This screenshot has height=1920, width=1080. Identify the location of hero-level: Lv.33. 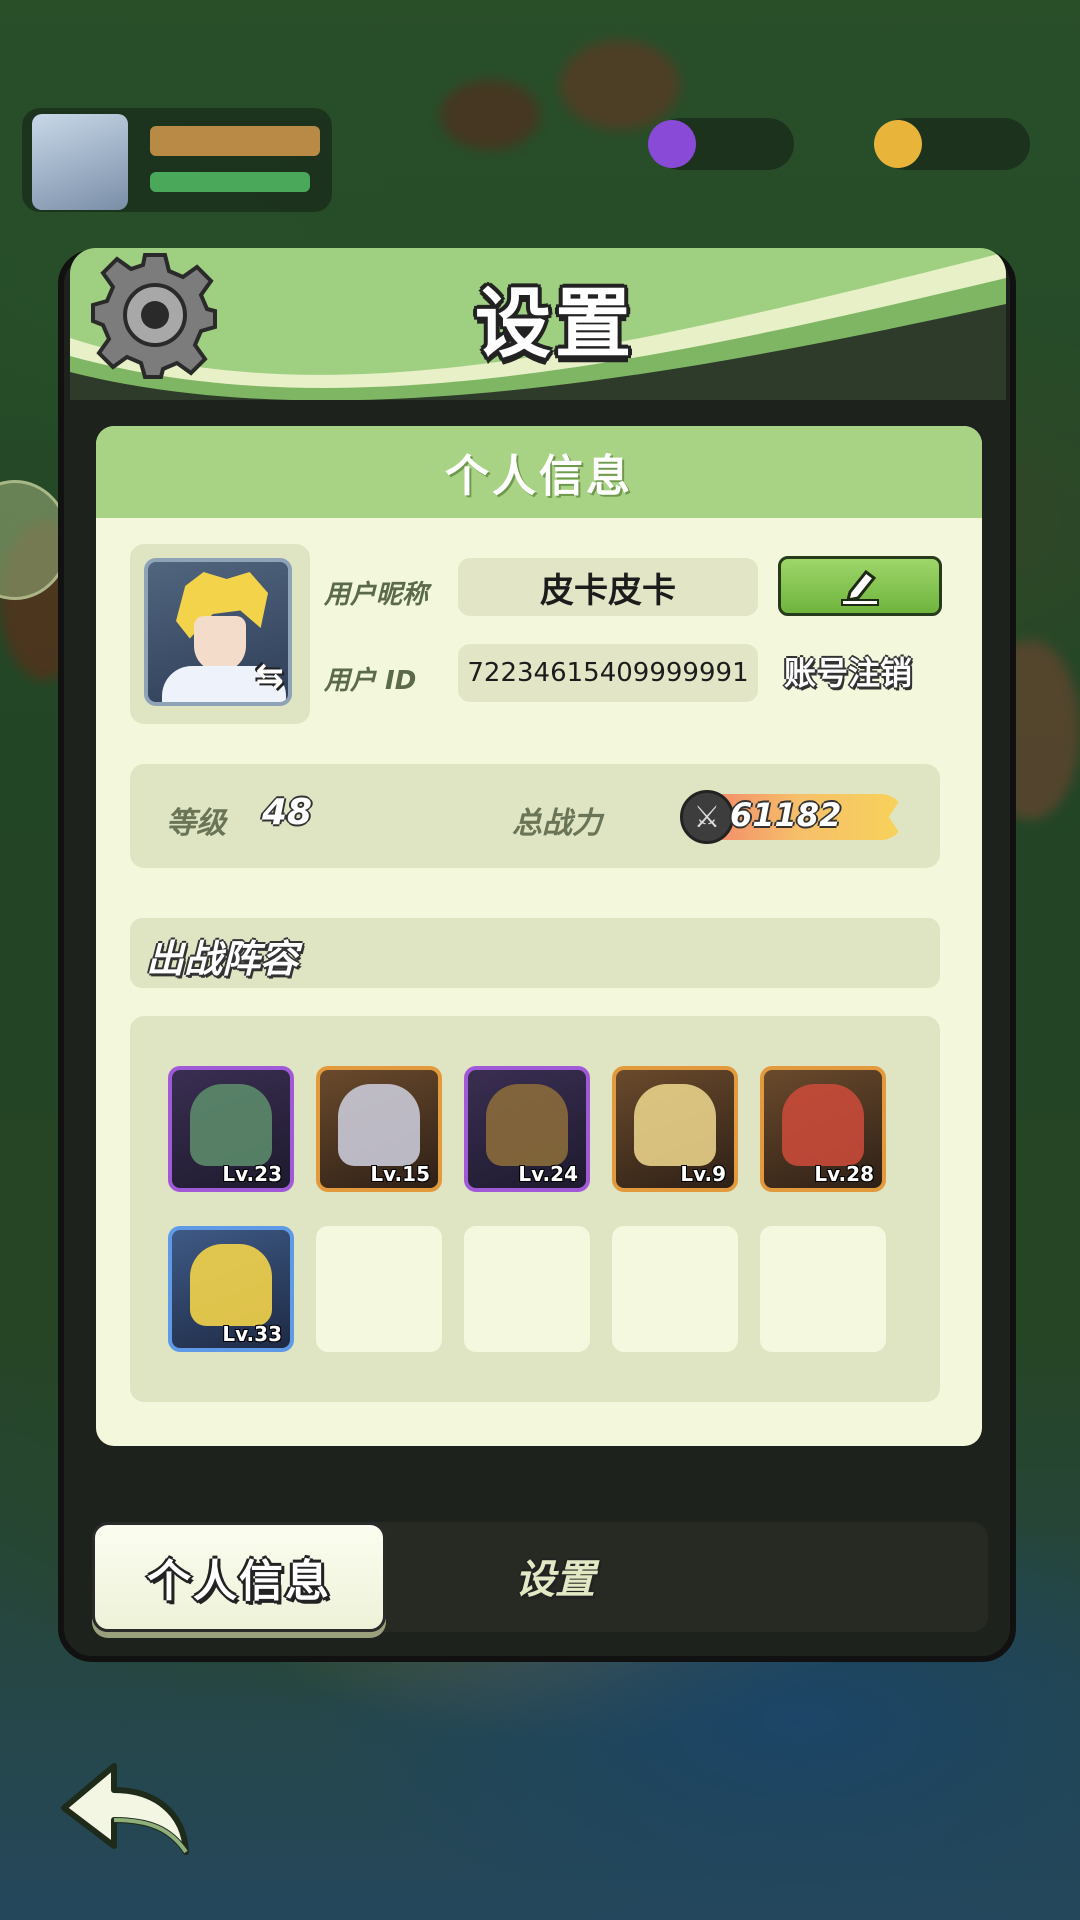
(252, 1334).